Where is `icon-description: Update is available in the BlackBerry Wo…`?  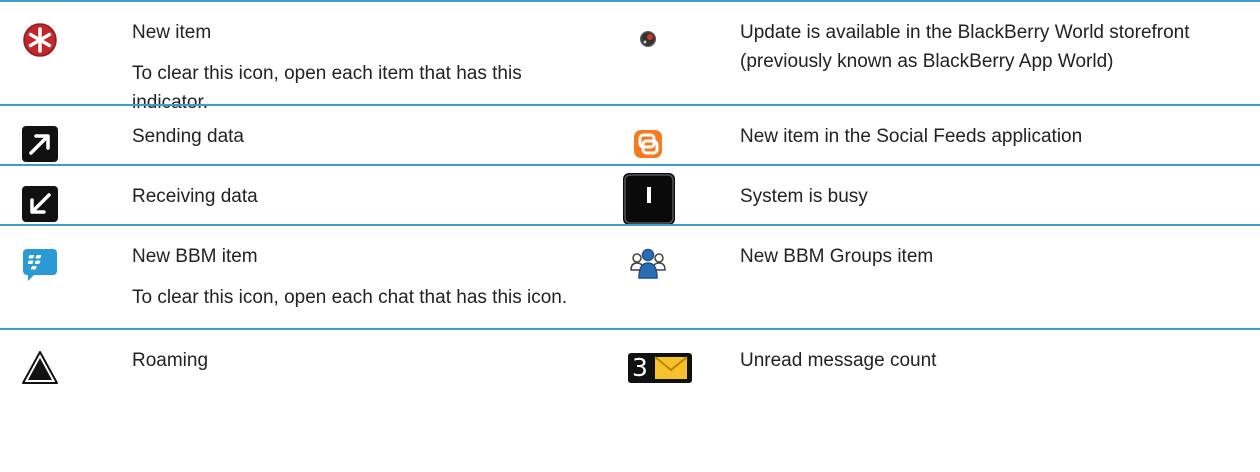
icon-description: Update is available in the BlackBerry Wo… is located at coordinates (990, 47).